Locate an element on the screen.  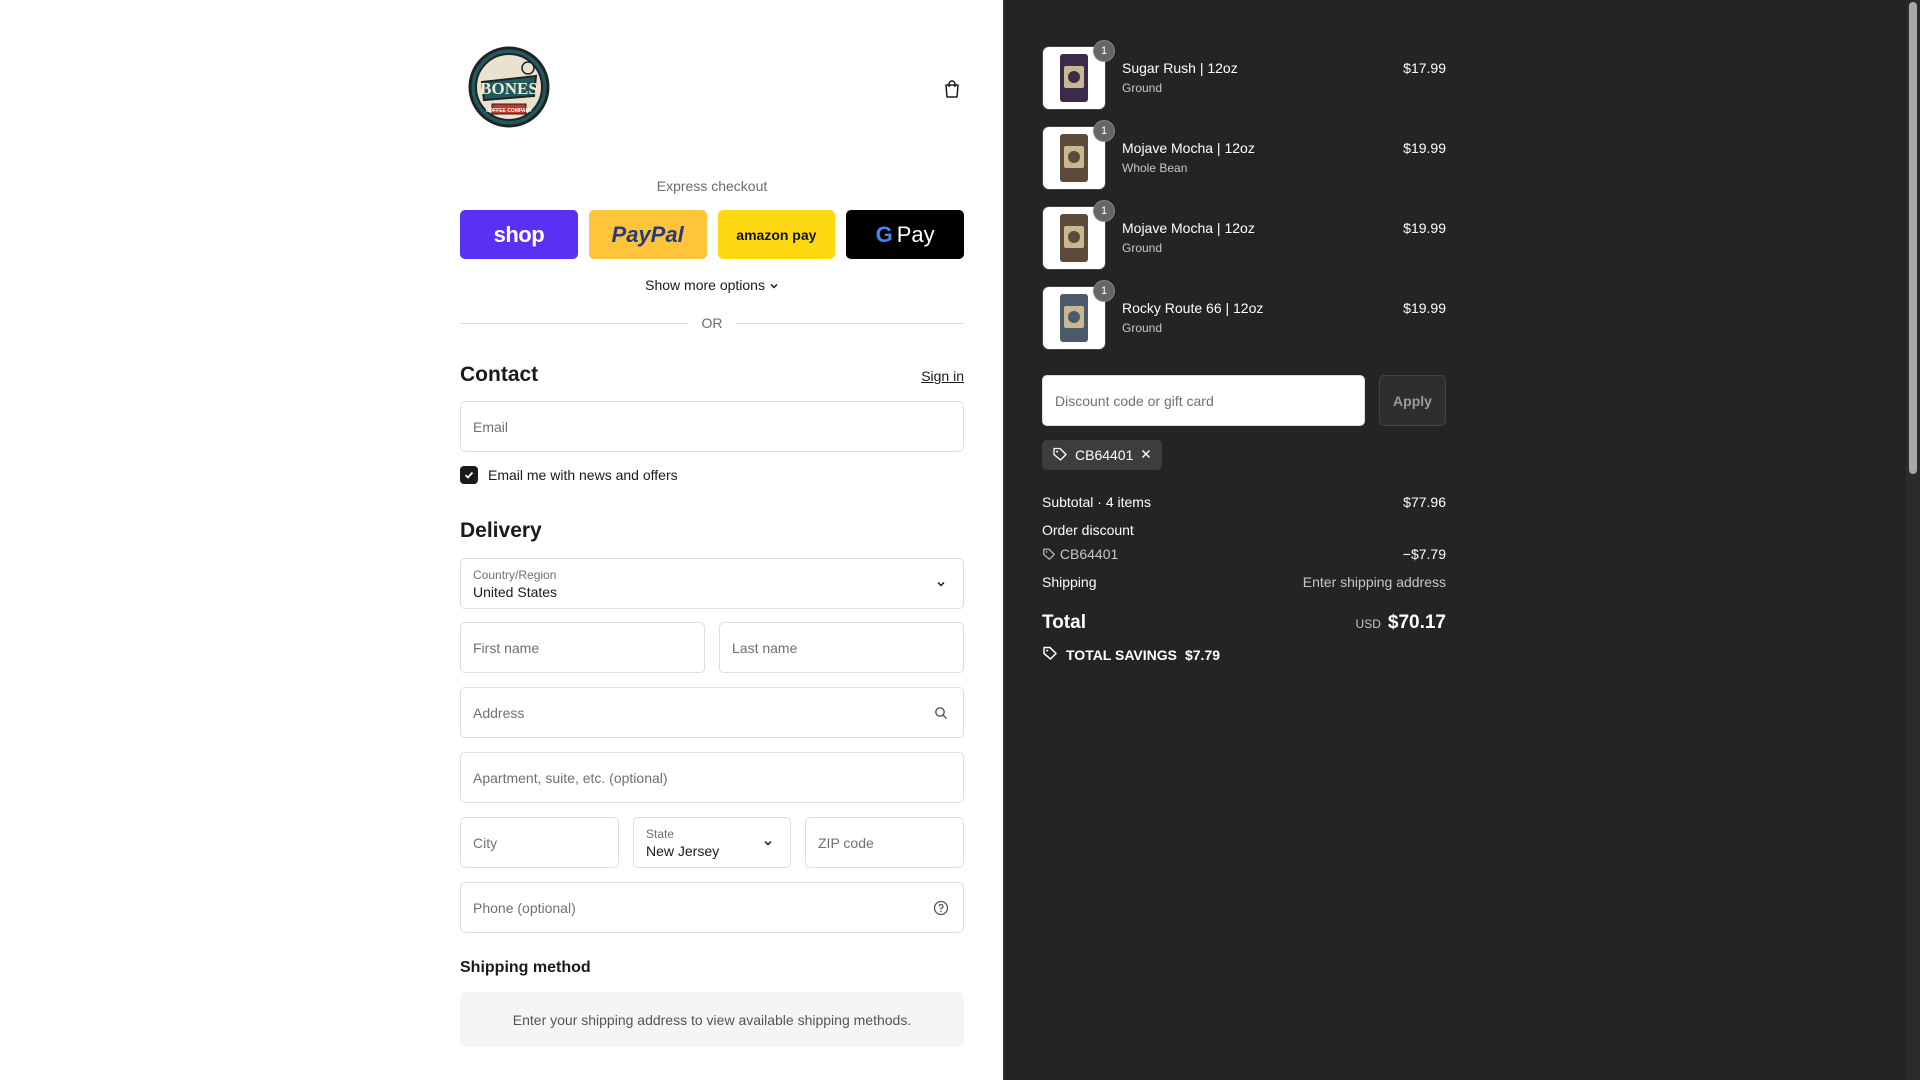
newsletter-checkbox is located at coordinates (469, 475).